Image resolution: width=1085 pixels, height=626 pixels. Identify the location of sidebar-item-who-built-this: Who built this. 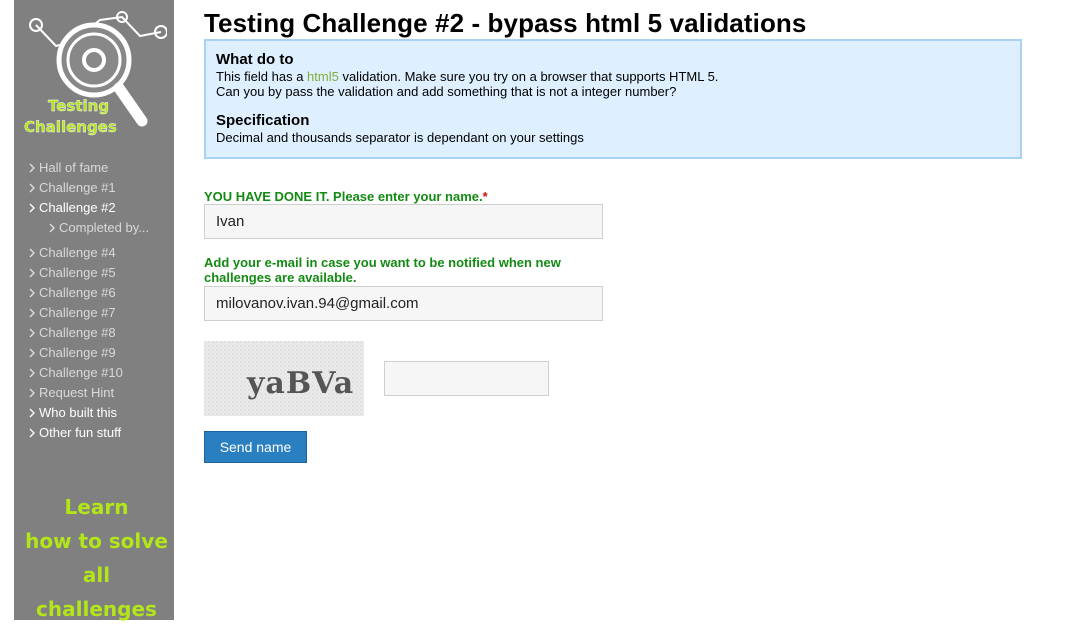
(94, 413).